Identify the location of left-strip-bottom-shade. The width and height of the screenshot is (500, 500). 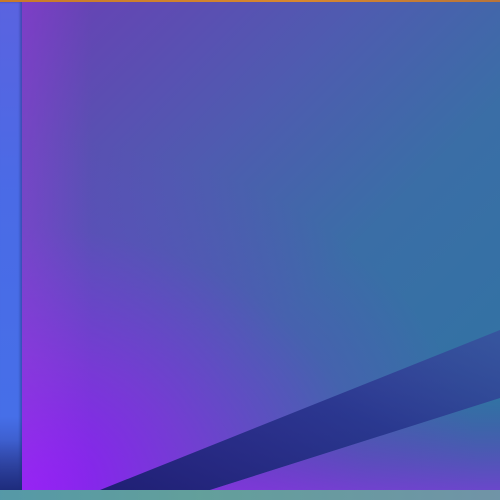
(11, 465).